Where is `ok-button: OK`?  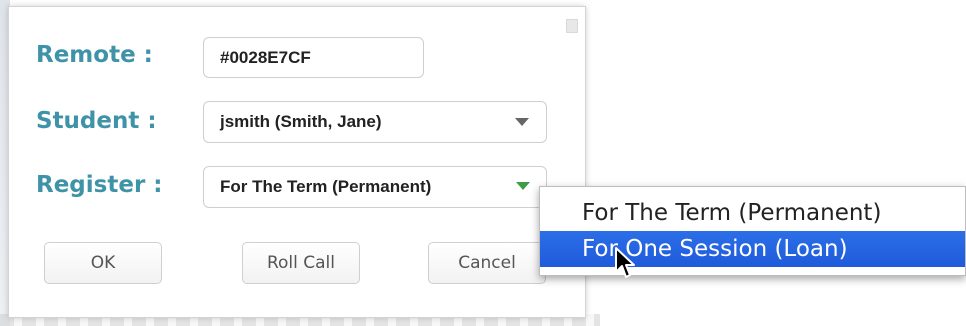 ok-button: OK is located at coordinates (103, 263).